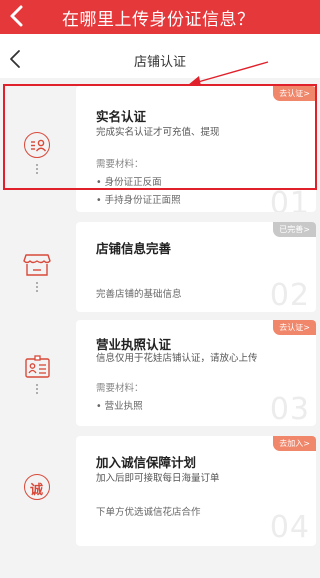 Image resolution: width=320 pixels, height=578 pixels. Describe the element at coordinates (119, 406) in the screenshot. I see `material-item: • 营业执照` at that location.